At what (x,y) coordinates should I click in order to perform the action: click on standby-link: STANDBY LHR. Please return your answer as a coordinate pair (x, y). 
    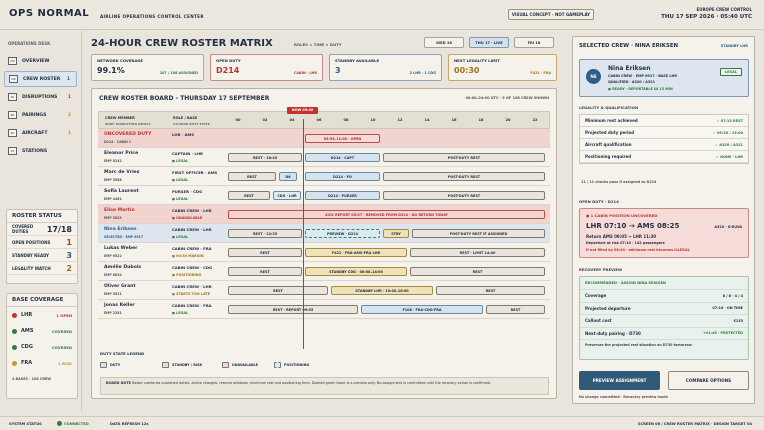
    Looking at the image, I should click on (734, 46).